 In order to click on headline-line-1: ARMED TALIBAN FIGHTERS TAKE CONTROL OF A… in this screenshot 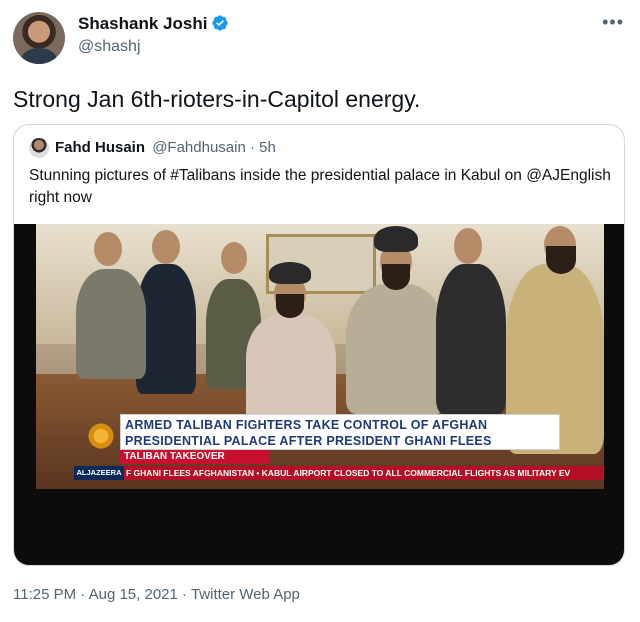, I will do `click(306, 425)`.